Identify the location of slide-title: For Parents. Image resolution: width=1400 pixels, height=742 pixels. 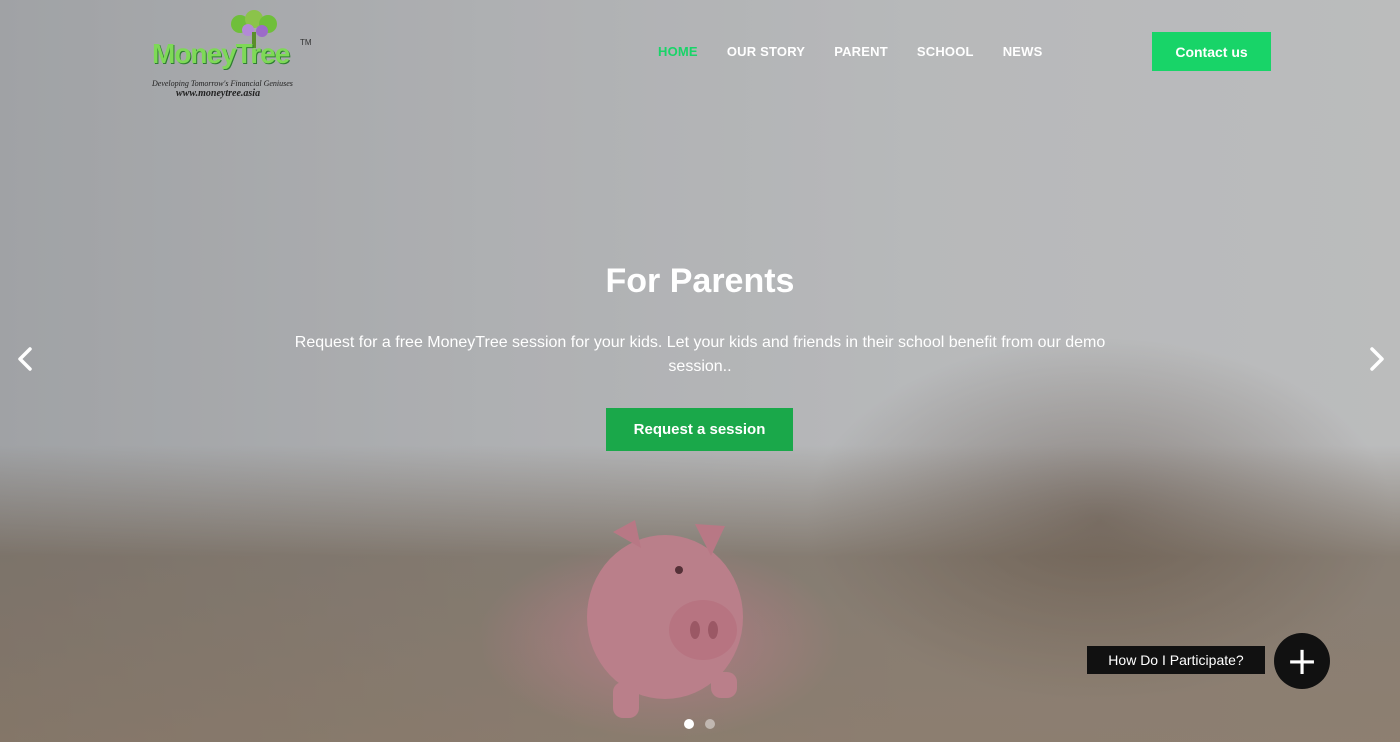
(700, 281).